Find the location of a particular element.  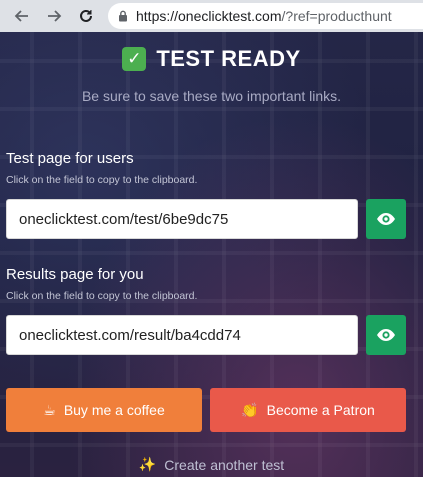

buy-coffee-button: ☕ Buy me a coffee is located at coordinates (104, 410).